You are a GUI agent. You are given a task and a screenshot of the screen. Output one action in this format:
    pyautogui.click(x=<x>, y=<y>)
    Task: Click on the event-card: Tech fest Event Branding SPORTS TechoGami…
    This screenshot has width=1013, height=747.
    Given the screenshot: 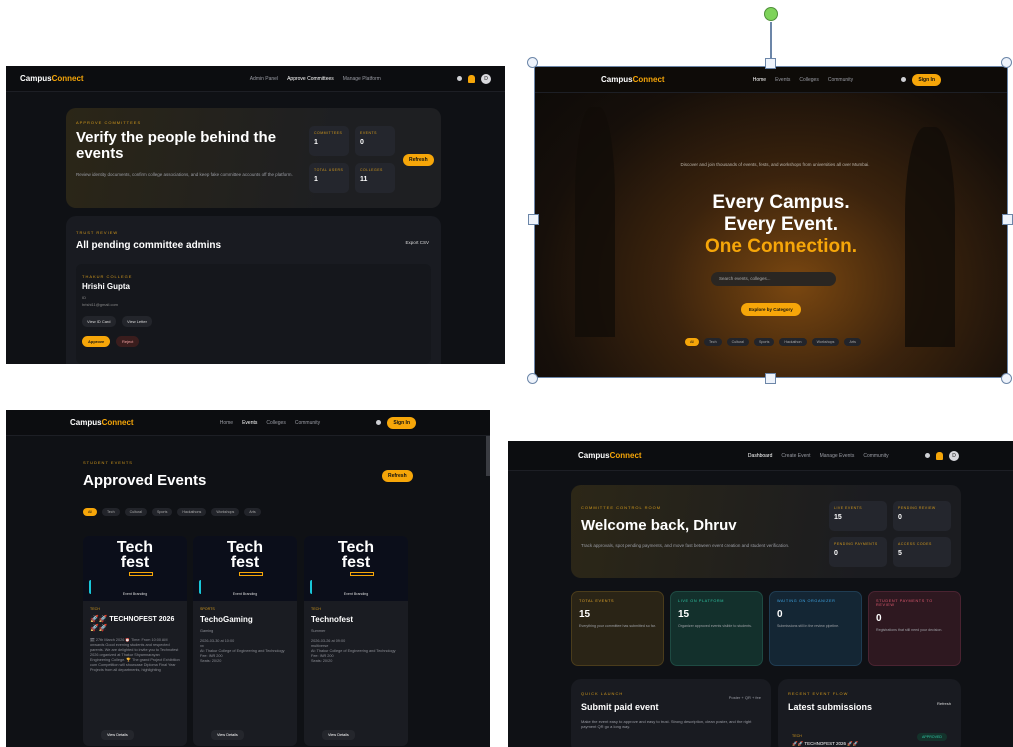 What is the action you would take?
    pyautogui.click(x=245, y=641)
    